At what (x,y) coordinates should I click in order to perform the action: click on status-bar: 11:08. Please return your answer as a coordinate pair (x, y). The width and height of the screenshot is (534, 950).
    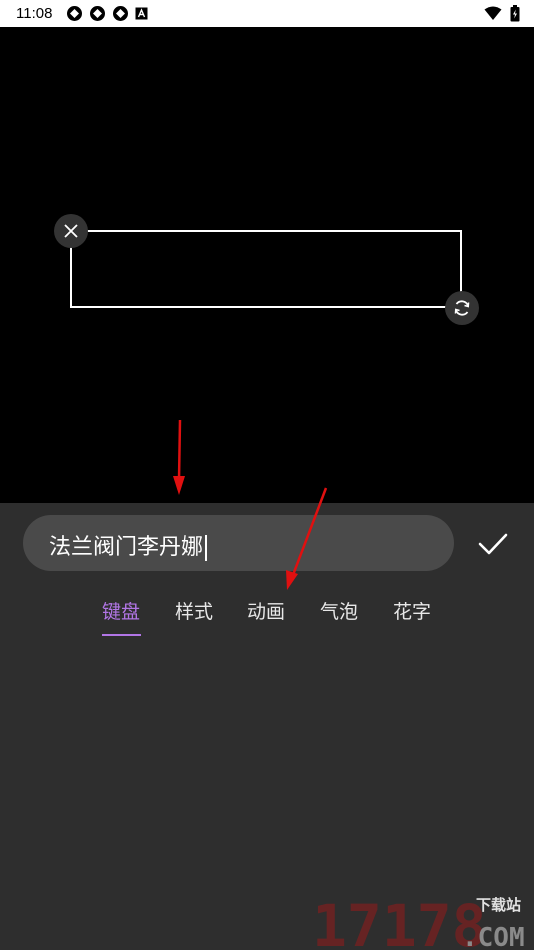
    Looking at the image, I should click on (267, 13).